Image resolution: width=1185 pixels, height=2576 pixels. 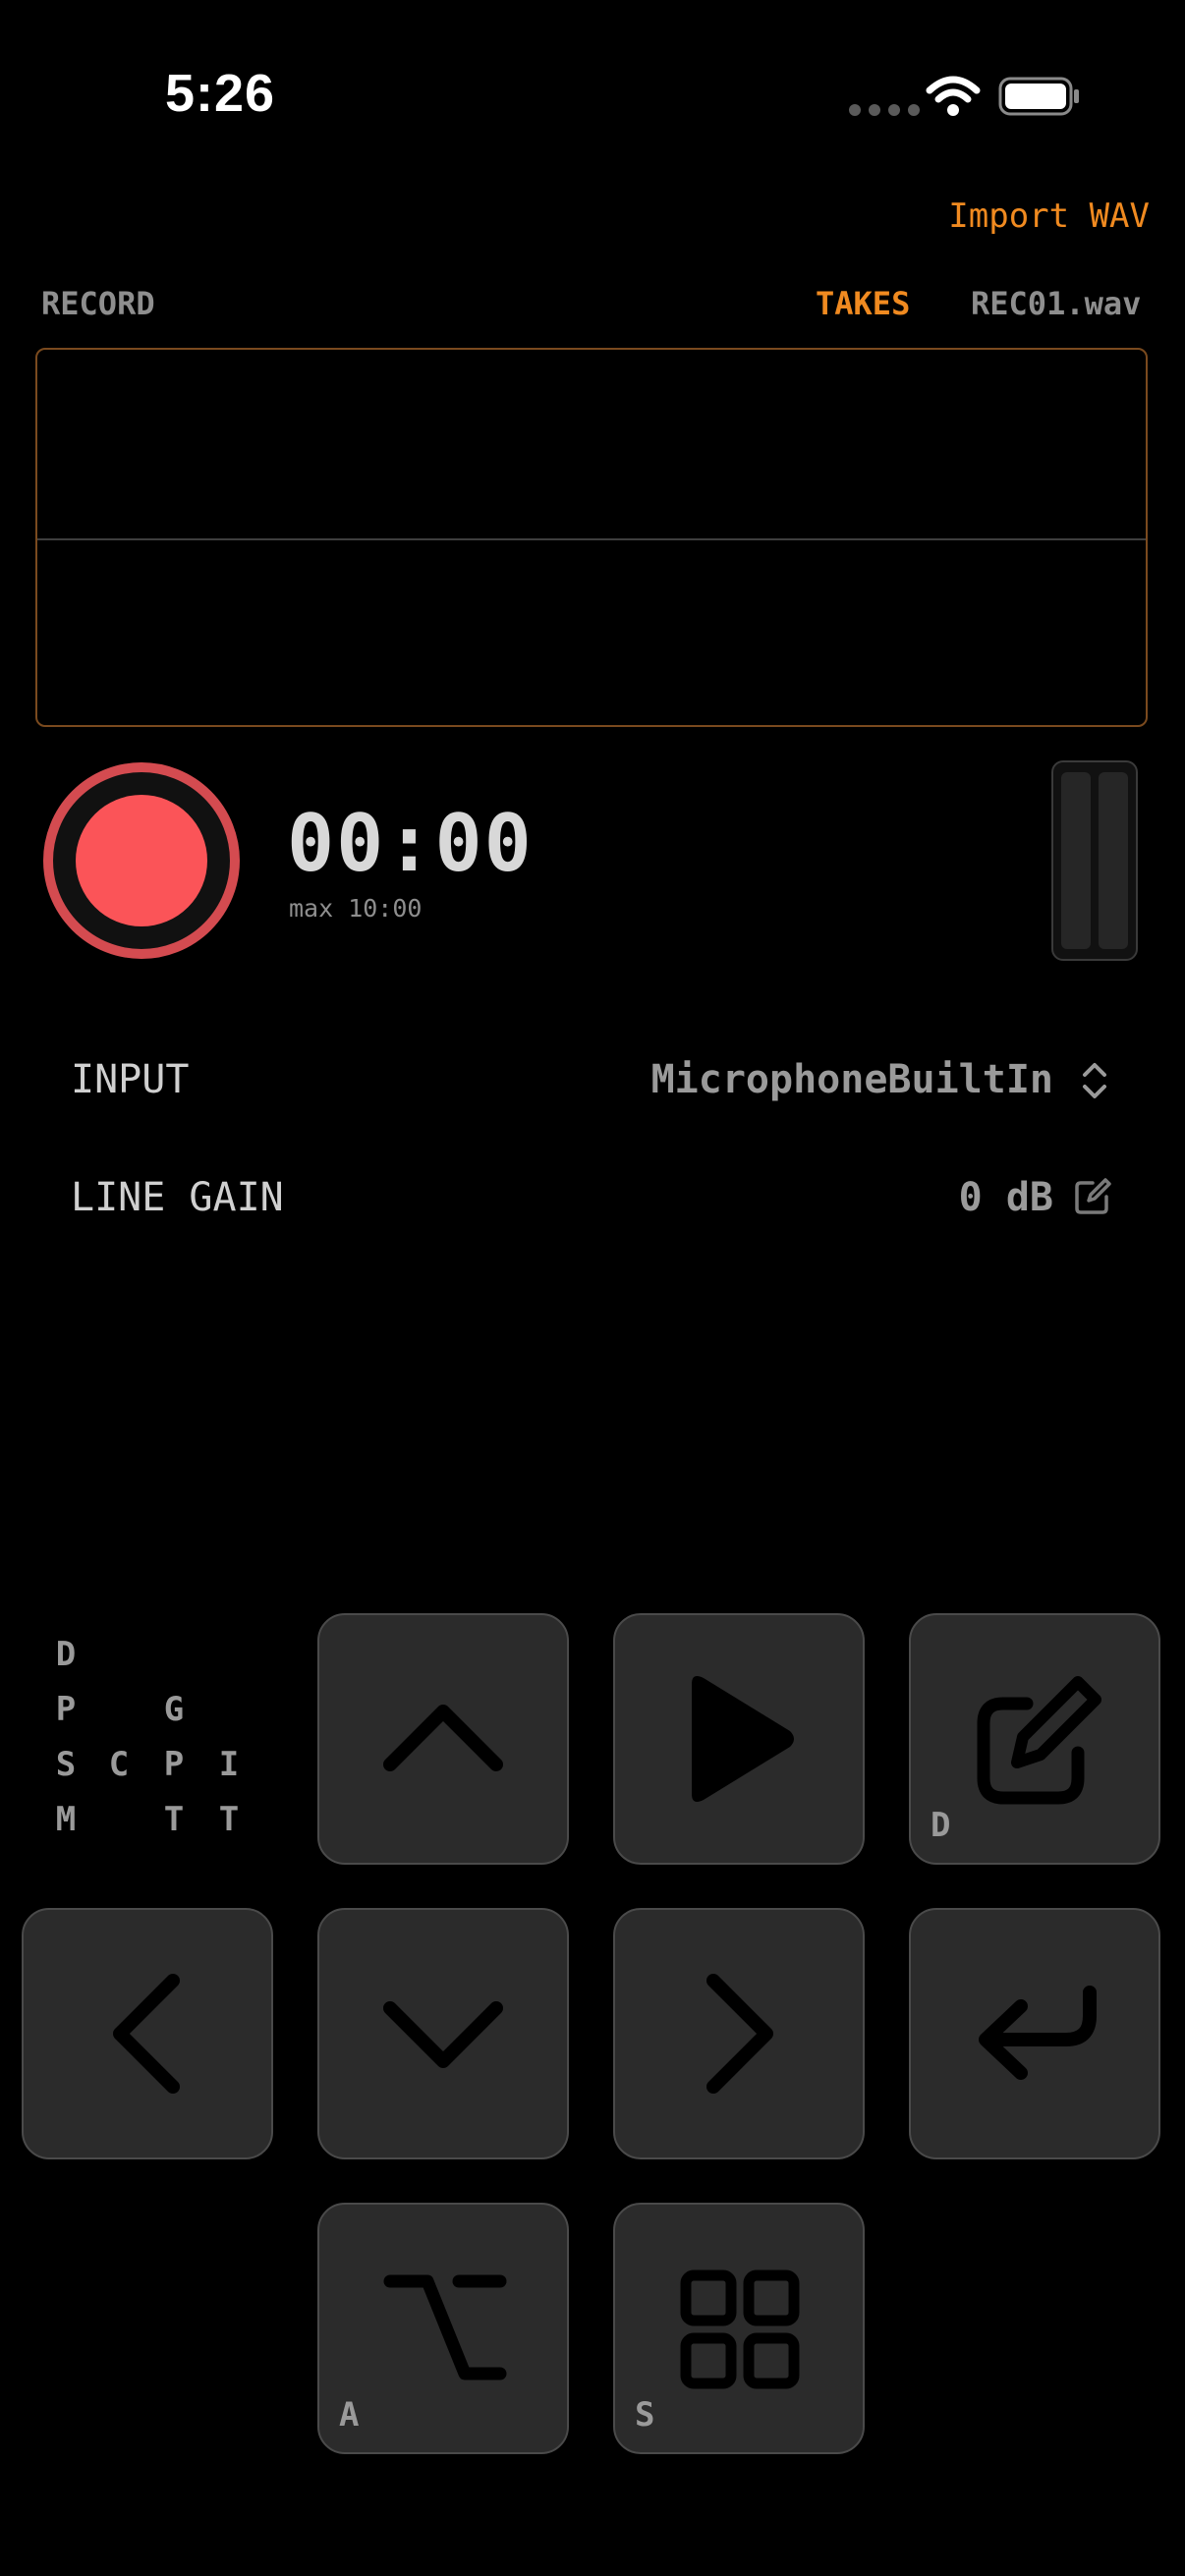 What do you see at coordinates (863, 303) in the screenshot?
I see `tab-takes: TAKES` at bounding box center [863, 303].